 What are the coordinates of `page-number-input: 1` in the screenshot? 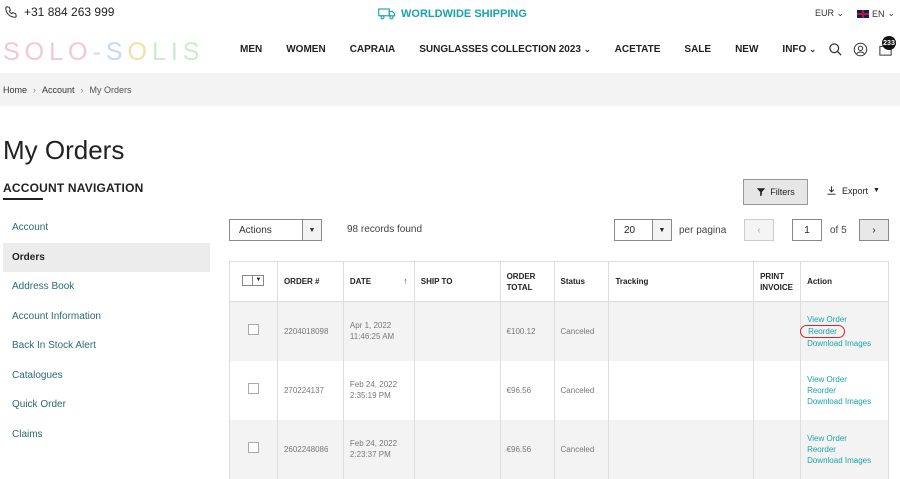 It's located at (807, 230).